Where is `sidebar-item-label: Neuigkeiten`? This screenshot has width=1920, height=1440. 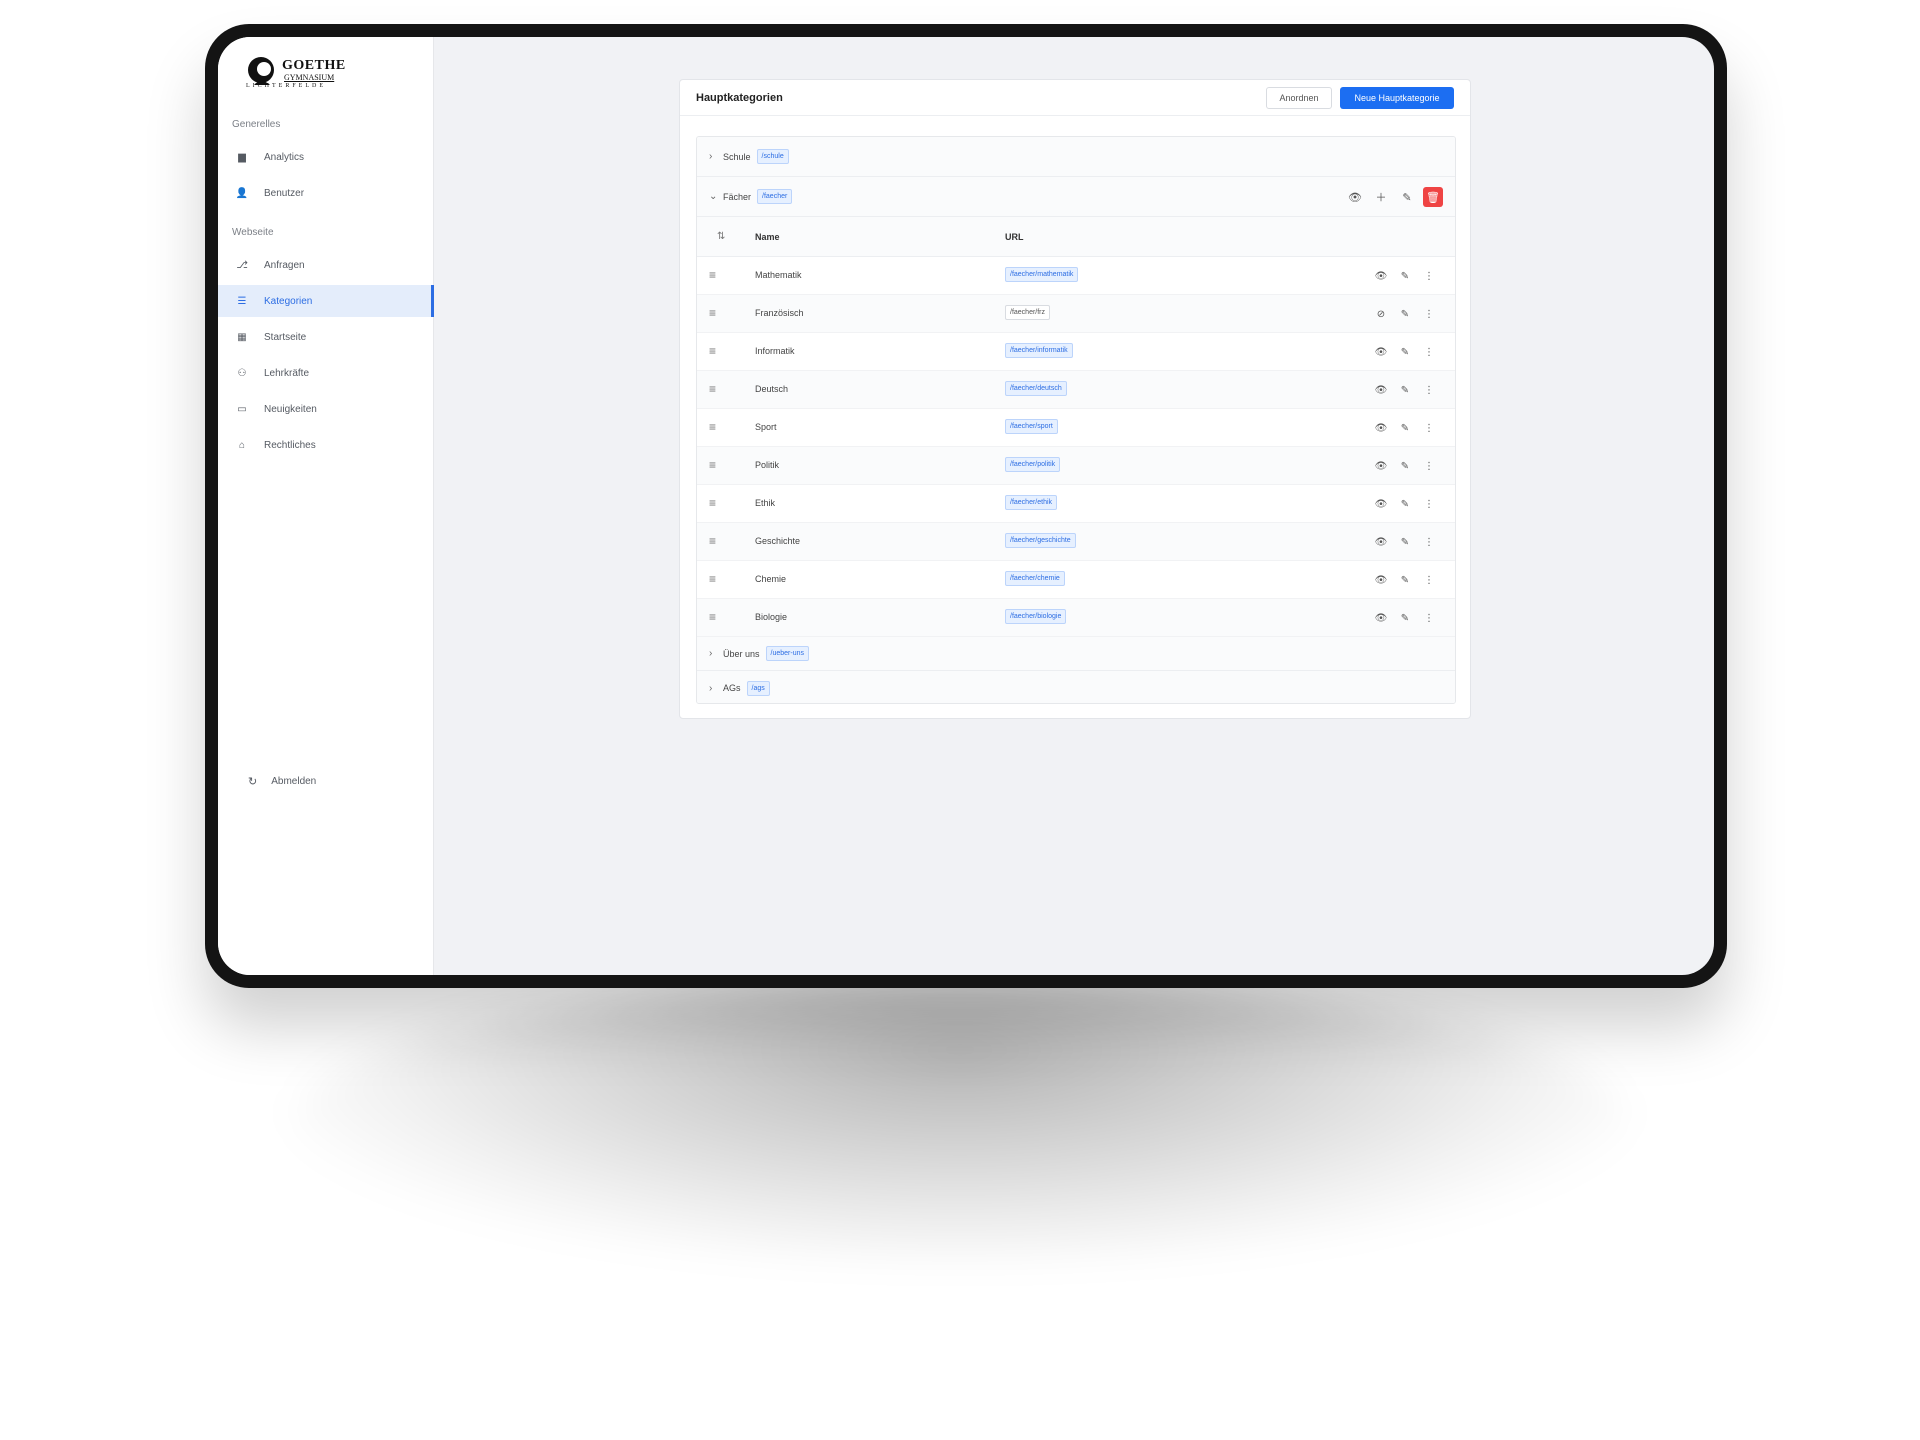 sidebar-item-label: Neuigkeiten is located at coordinates (290, 409).